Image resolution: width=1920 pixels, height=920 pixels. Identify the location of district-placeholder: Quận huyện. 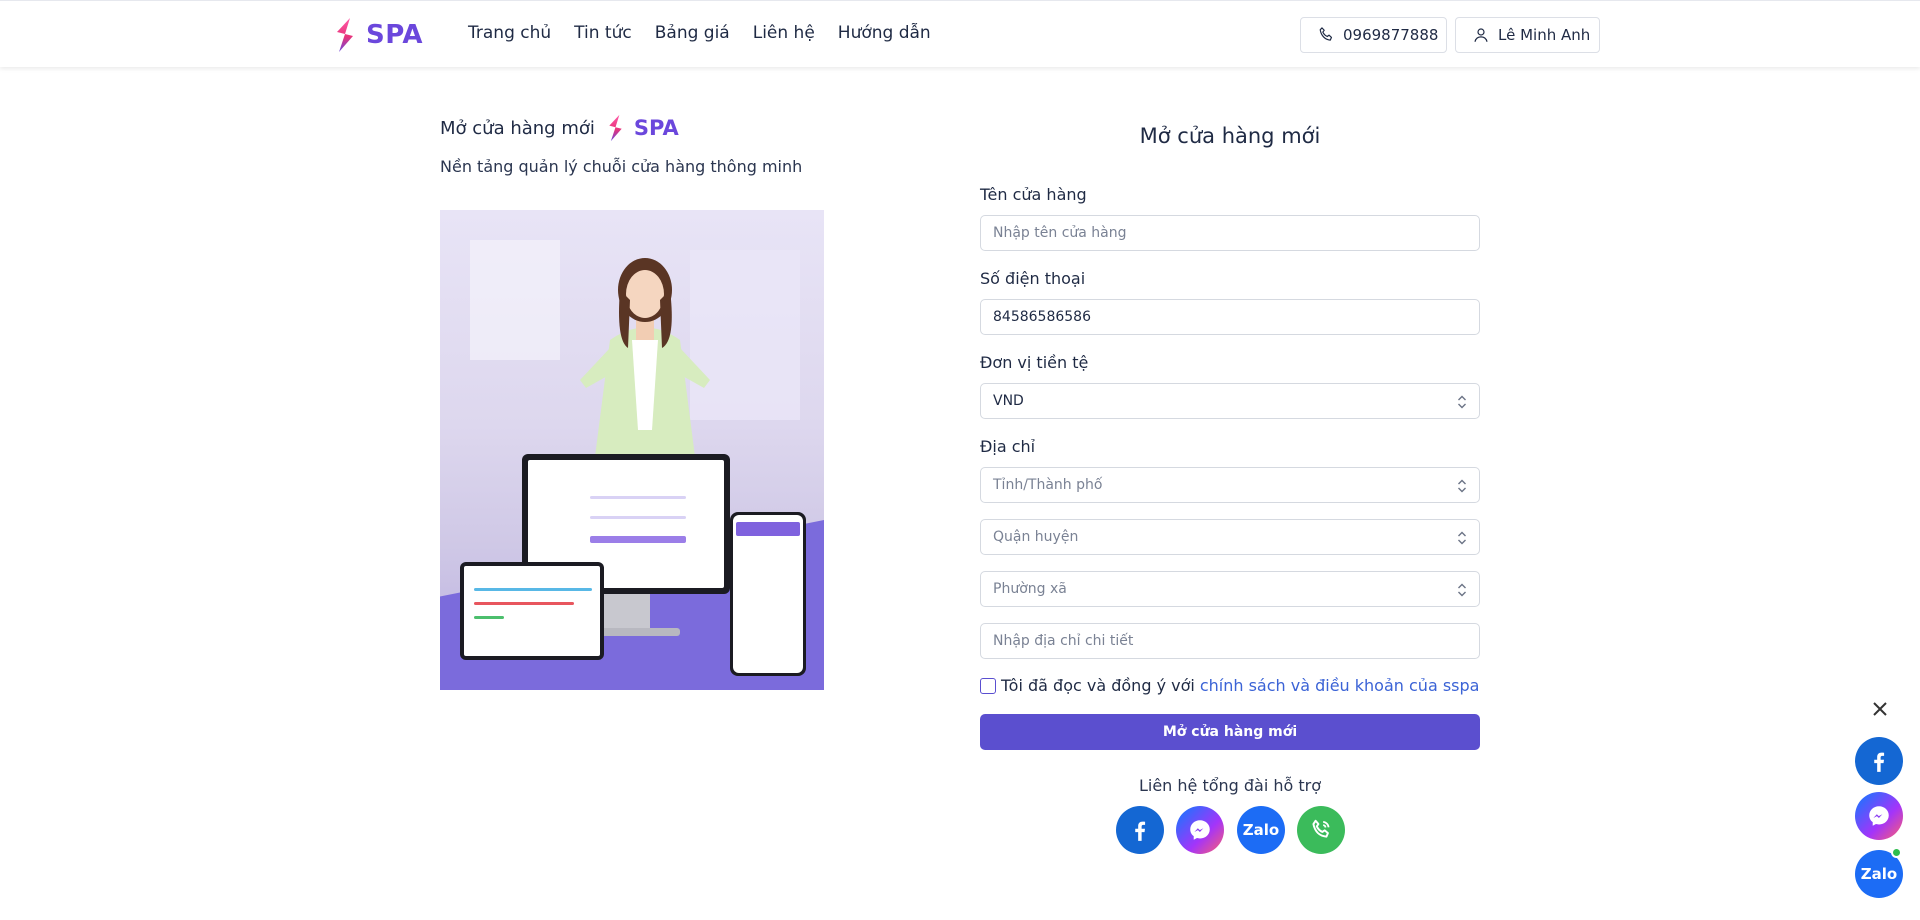
(1036, 537).